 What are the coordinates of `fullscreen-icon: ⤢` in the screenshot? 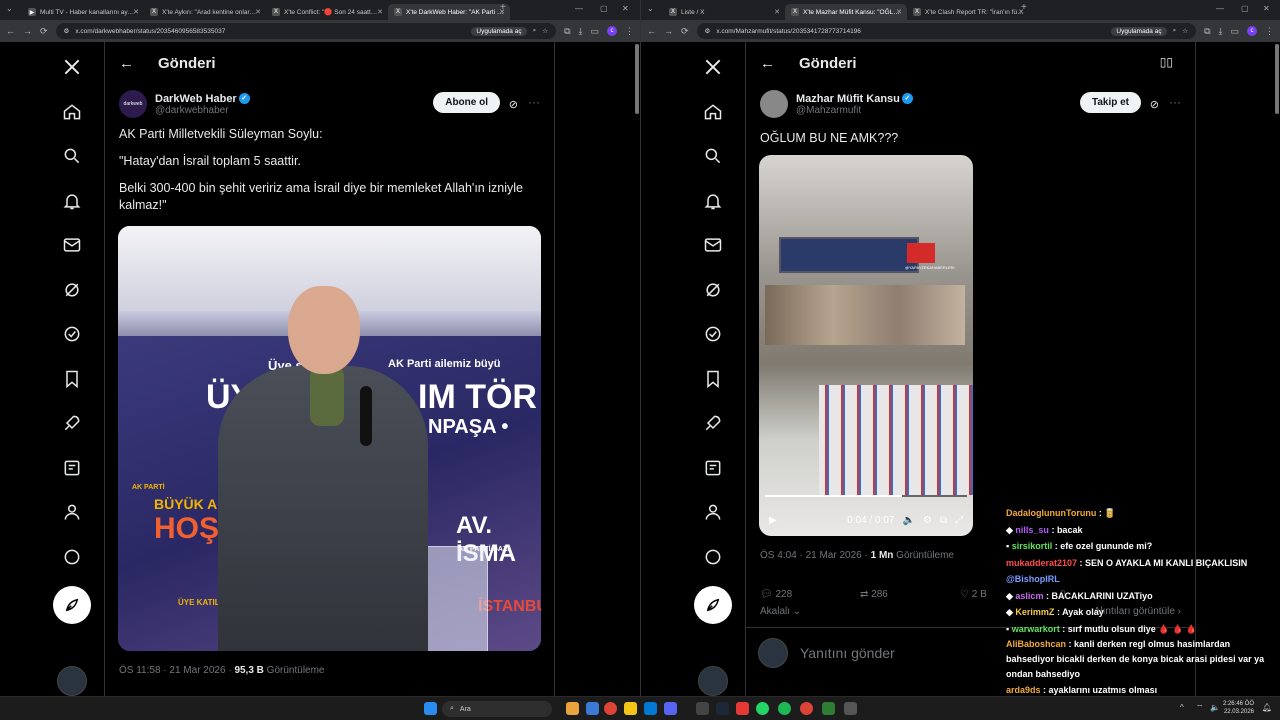 It's located at (959, 520).